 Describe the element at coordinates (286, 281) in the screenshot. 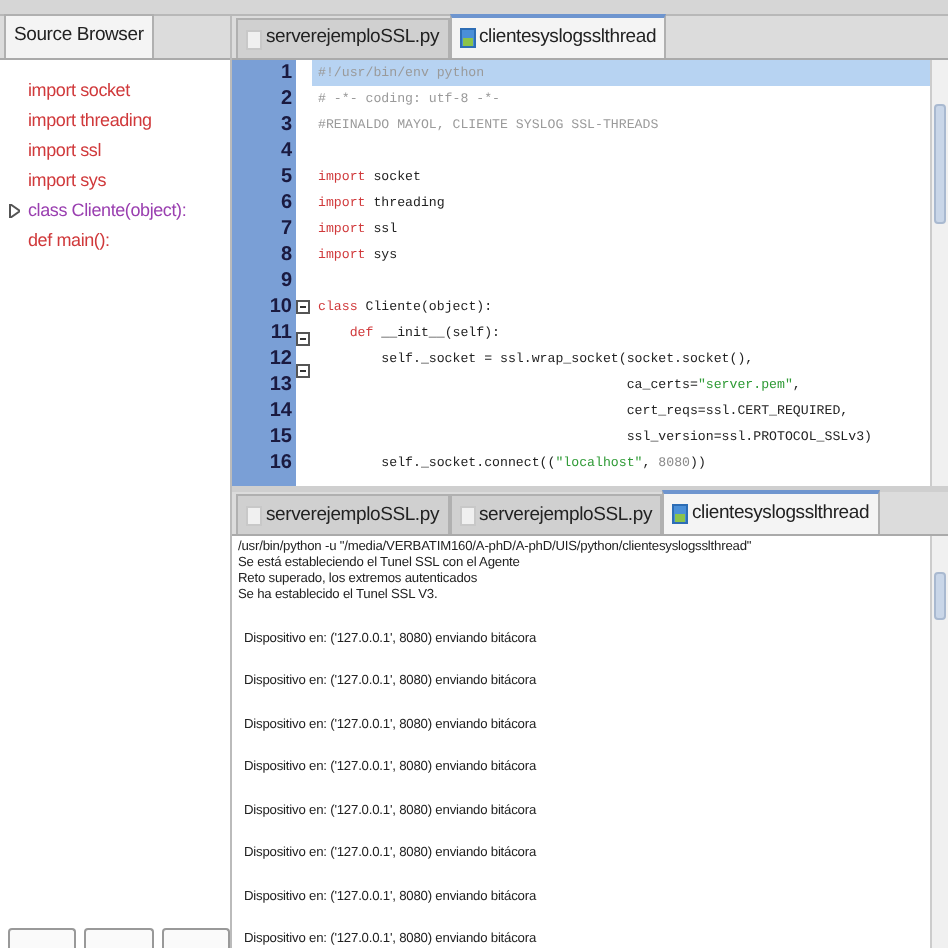

I see `line-number: 9` at that location.